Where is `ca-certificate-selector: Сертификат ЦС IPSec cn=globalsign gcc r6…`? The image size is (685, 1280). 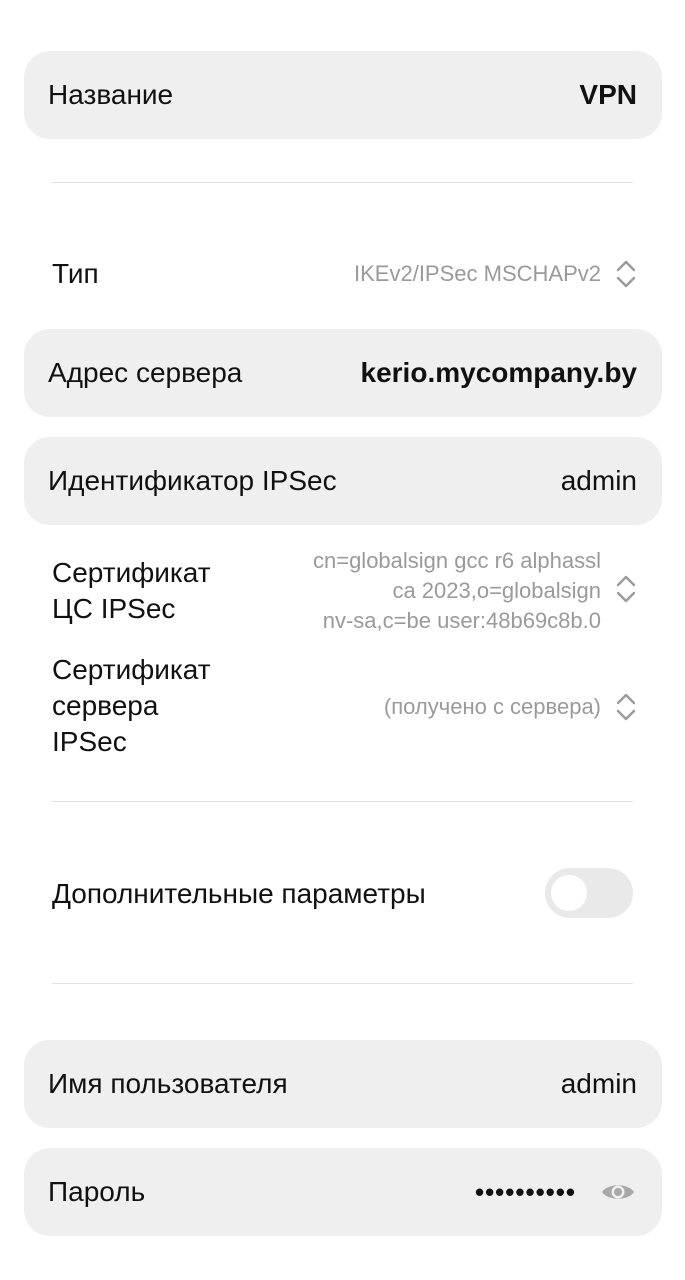
ca-certificate-selector: Сертификат ЦС IPSec cn=globalsign gcc r6… is located at coordinates (344, 591).